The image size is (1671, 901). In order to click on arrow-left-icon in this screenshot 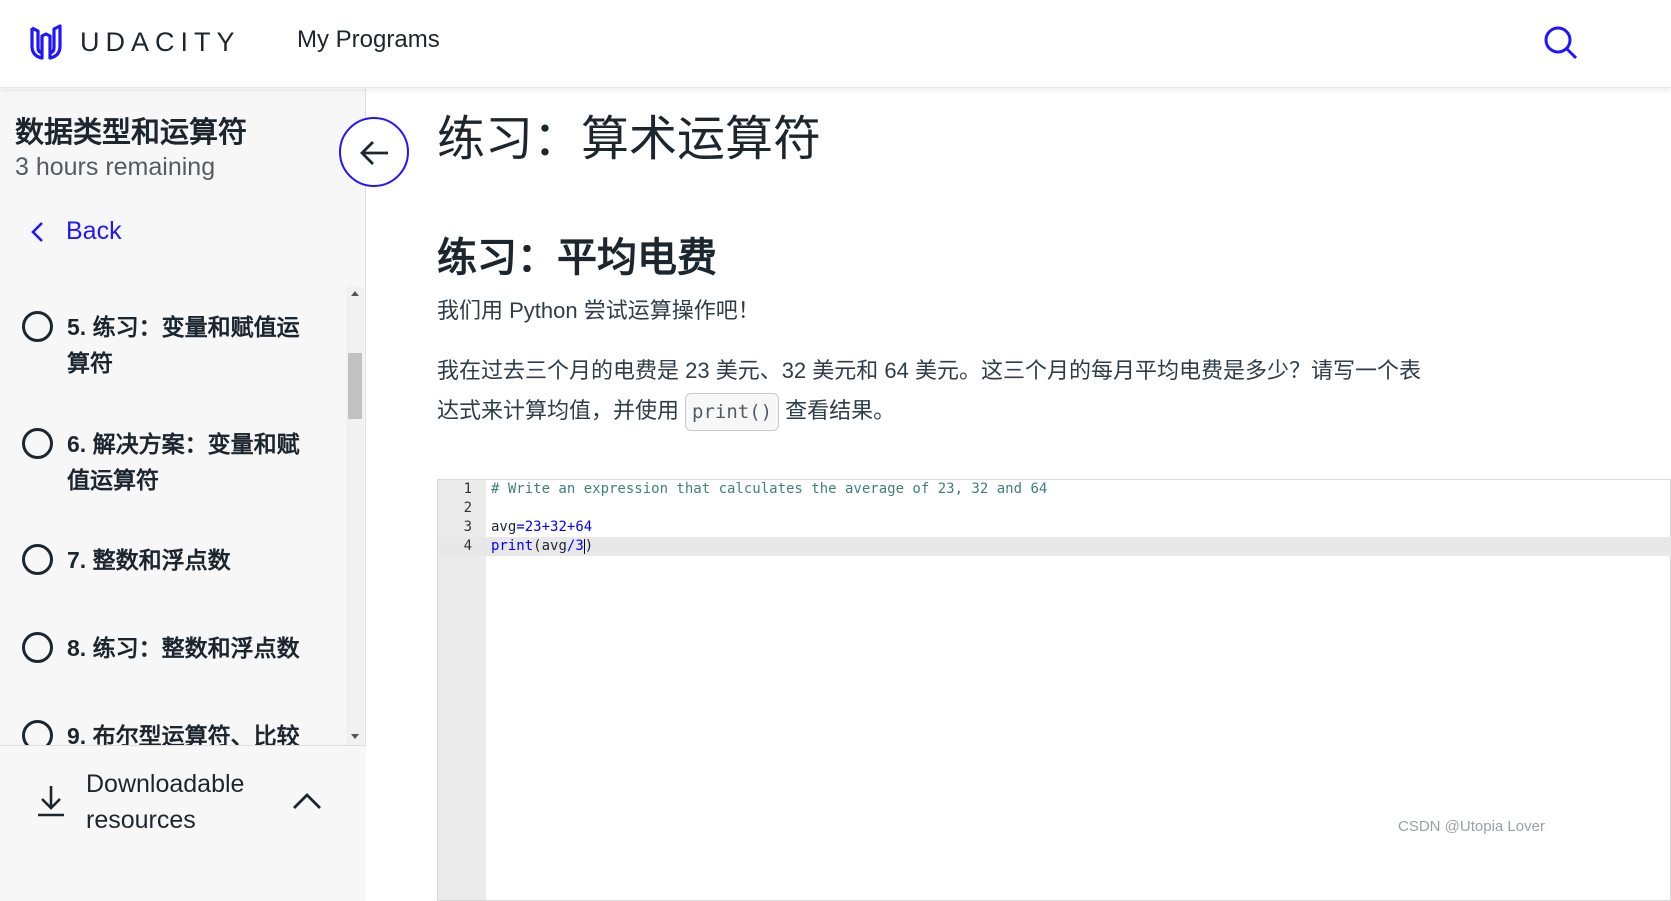, I will do `click(374, 153)`.